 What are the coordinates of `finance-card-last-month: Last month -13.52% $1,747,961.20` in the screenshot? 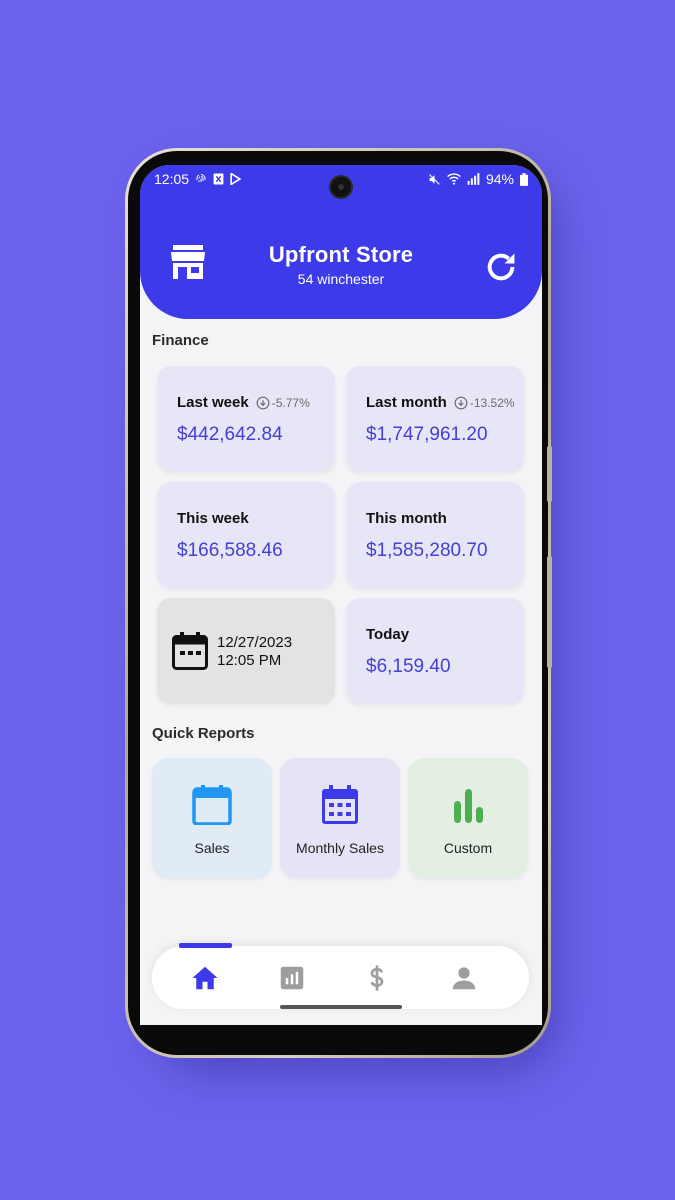 It's located at (435, 419).